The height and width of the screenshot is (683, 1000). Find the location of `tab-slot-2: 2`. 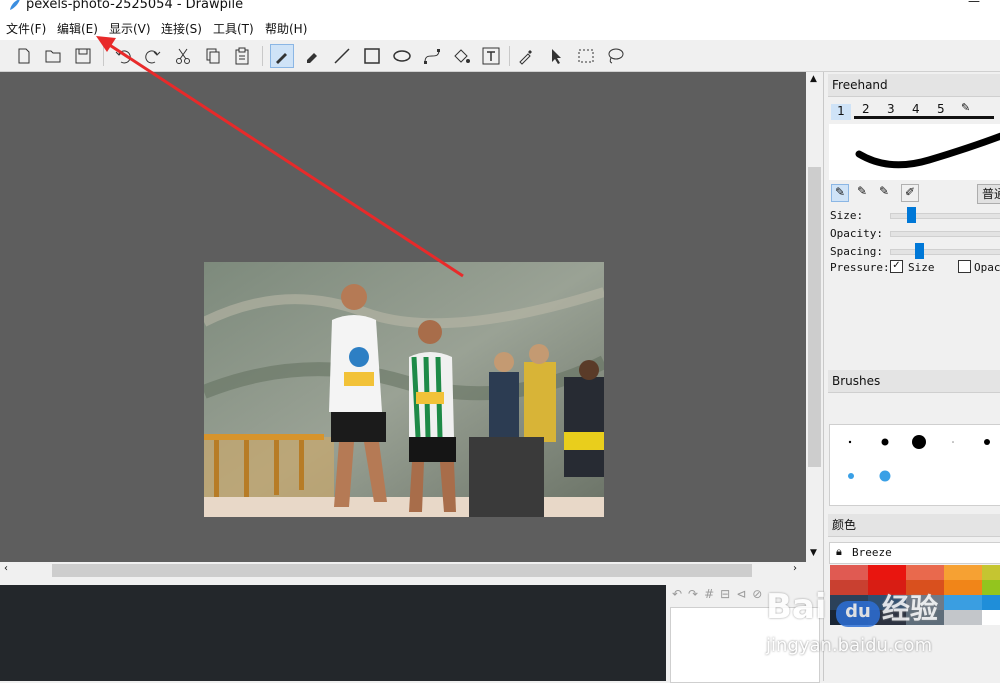

tab-slot-2: 2 is located at coordinates (866, 109).